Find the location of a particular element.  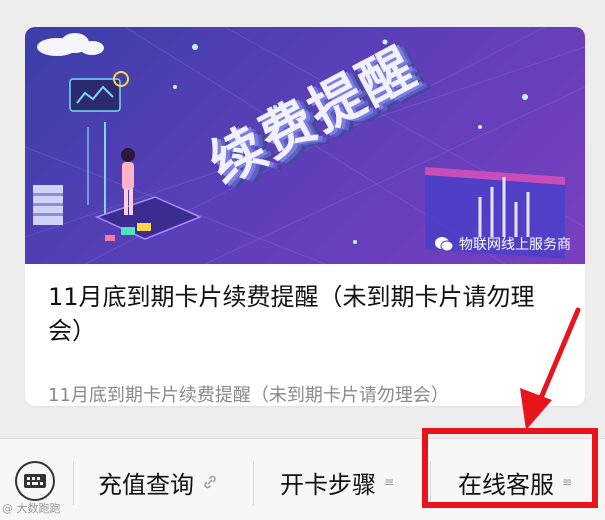

submenu-icon: ≡ is located at coordinates (389, 482).